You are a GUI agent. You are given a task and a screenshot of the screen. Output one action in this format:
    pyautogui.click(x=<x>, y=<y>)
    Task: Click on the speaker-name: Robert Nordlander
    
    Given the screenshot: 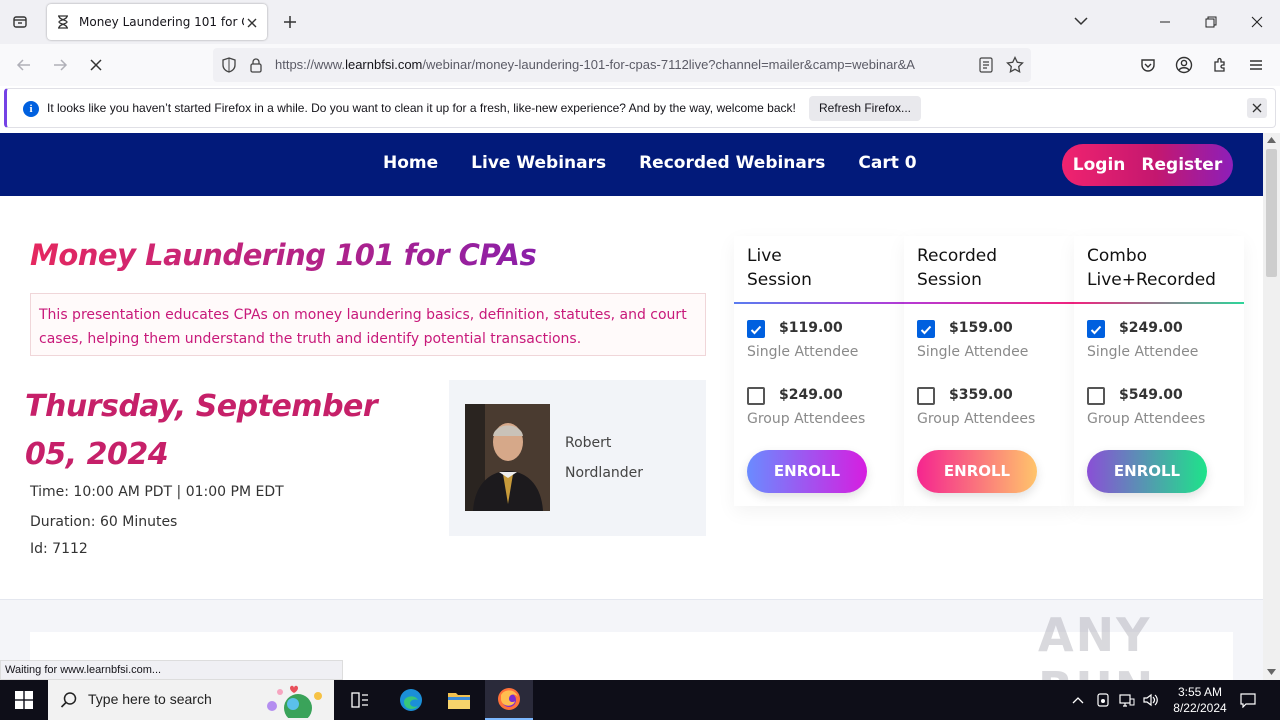 What is the action you would take?
    pyautogui.click(x=630, y=458)
    